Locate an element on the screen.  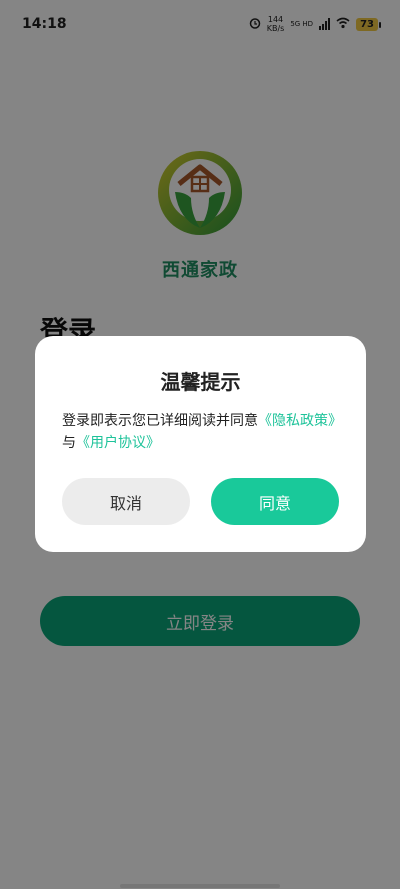
cancel-button: 取消 is located at coordinates (126, 501).